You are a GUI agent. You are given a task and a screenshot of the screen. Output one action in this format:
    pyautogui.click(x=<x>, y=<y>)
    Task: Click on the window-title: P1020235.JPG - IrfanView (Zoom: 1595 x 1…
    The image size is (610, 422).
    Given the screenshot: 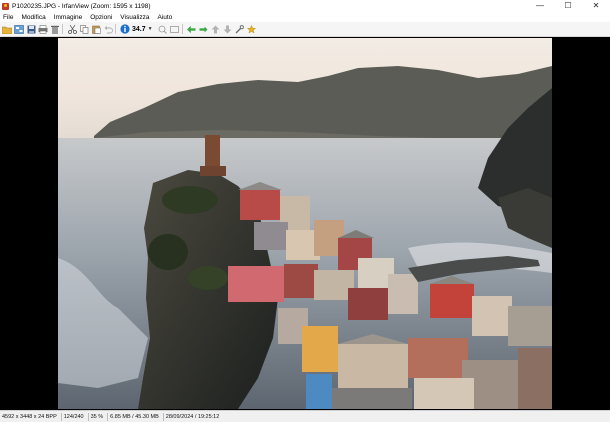 What is the action you would take?
    pyautogui.click(x=81, y=6)
    